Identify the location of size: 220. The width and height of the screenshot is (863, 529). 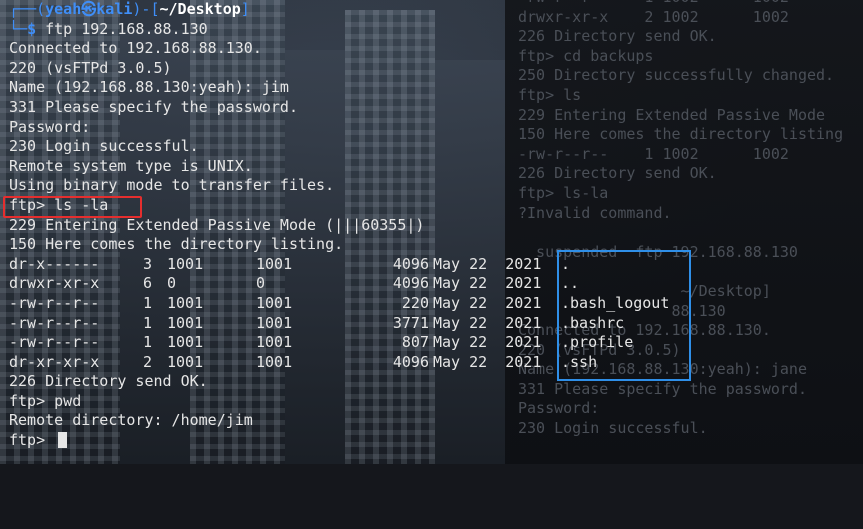
(415, 302).